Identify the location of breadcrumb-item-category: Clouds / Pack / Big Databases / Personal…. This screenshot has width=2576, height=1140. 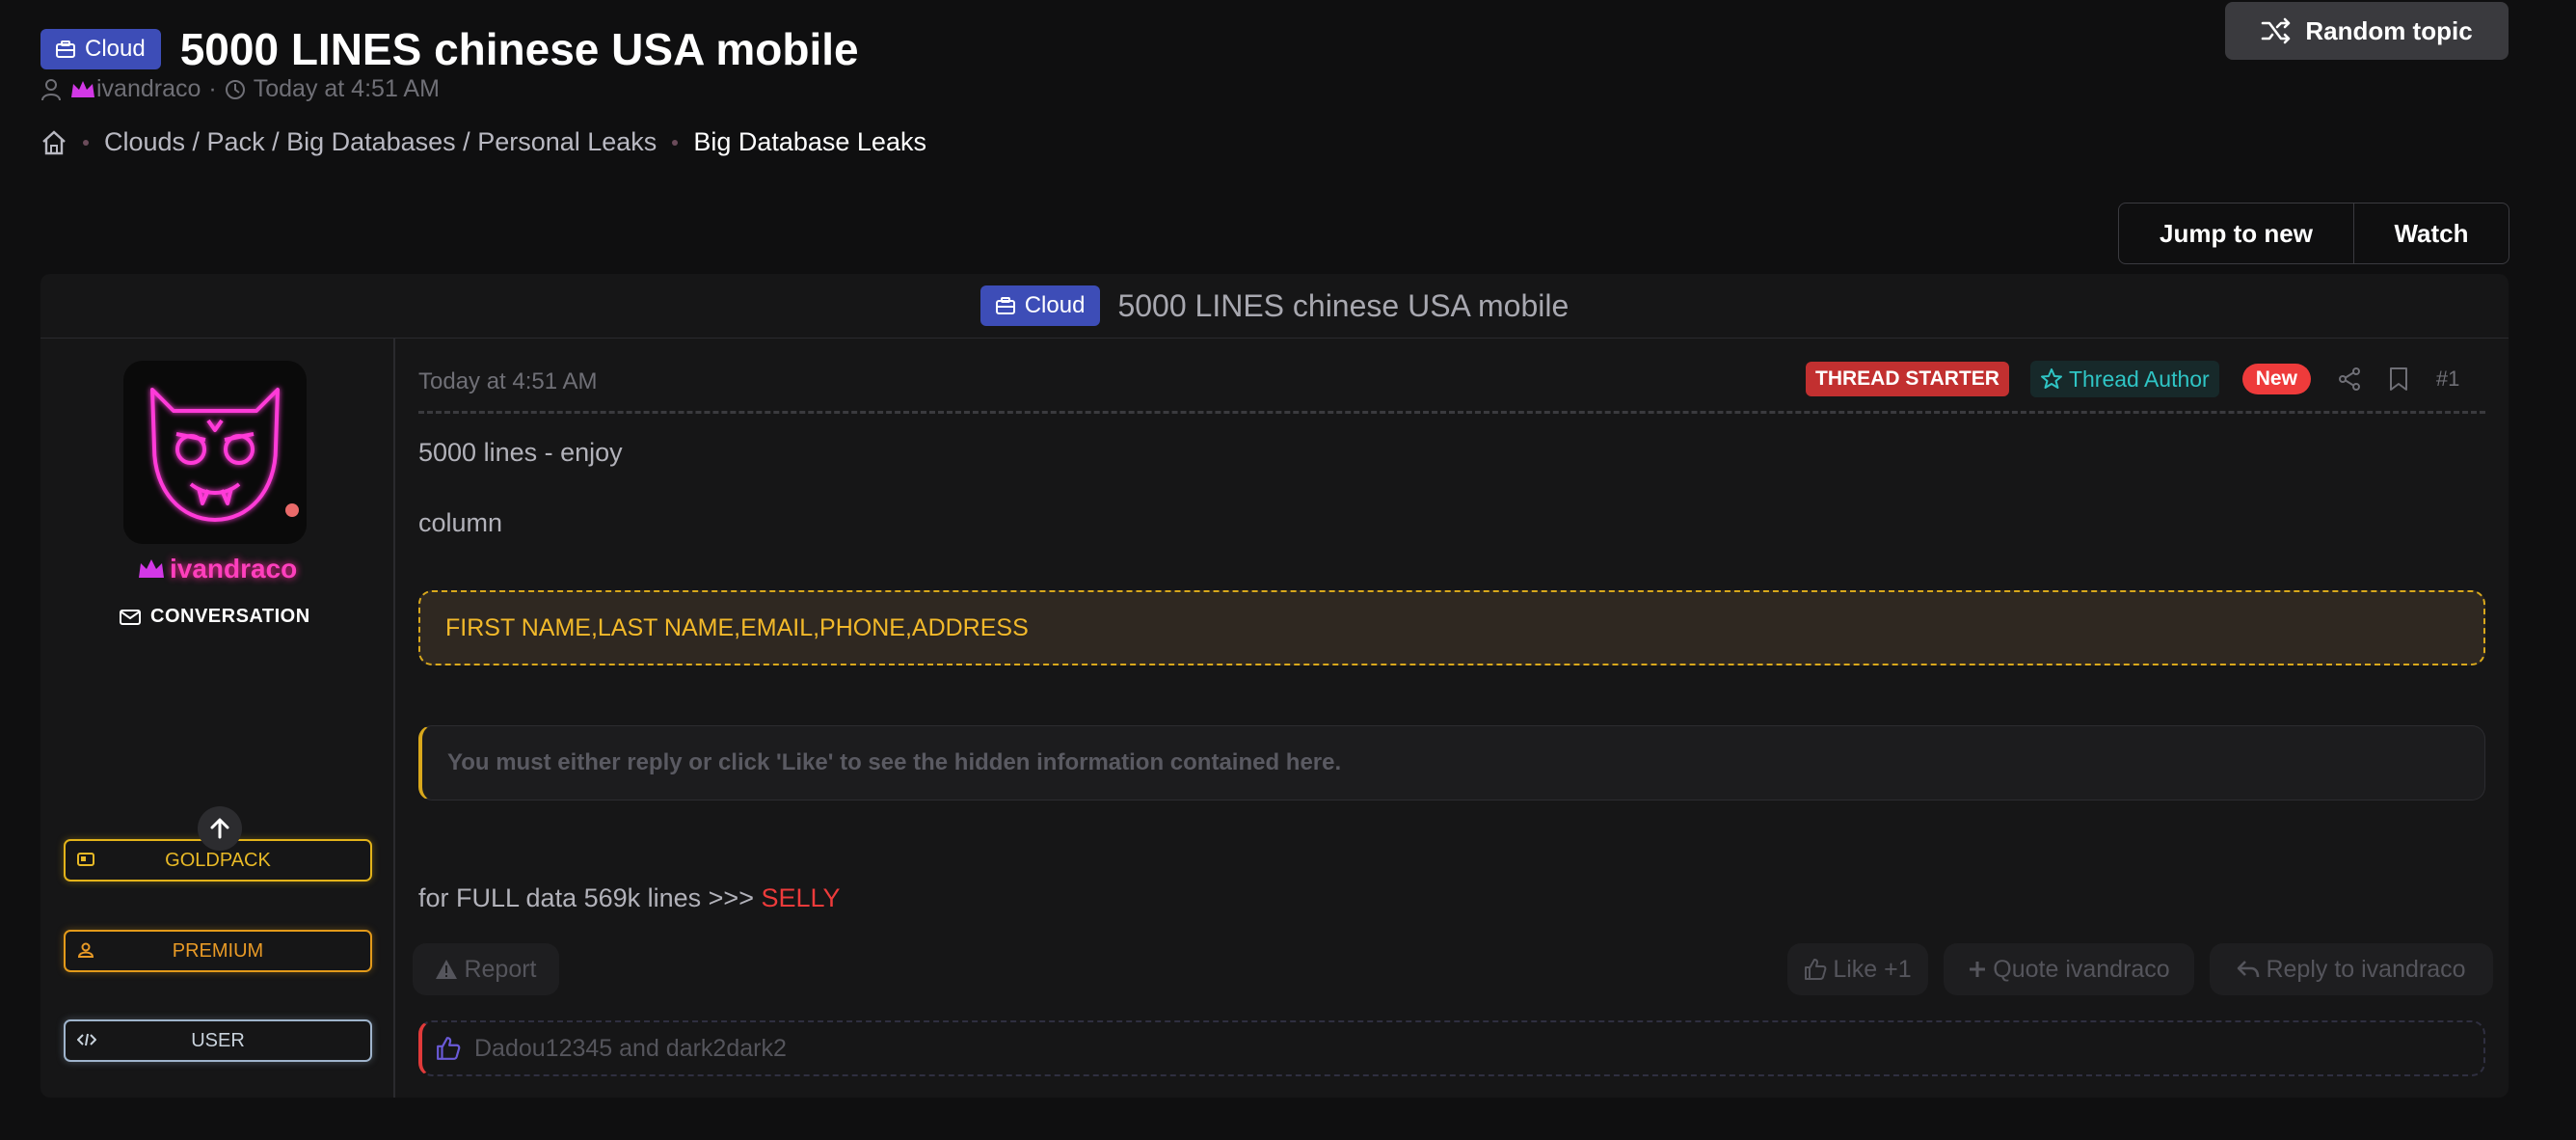
(380, 142).